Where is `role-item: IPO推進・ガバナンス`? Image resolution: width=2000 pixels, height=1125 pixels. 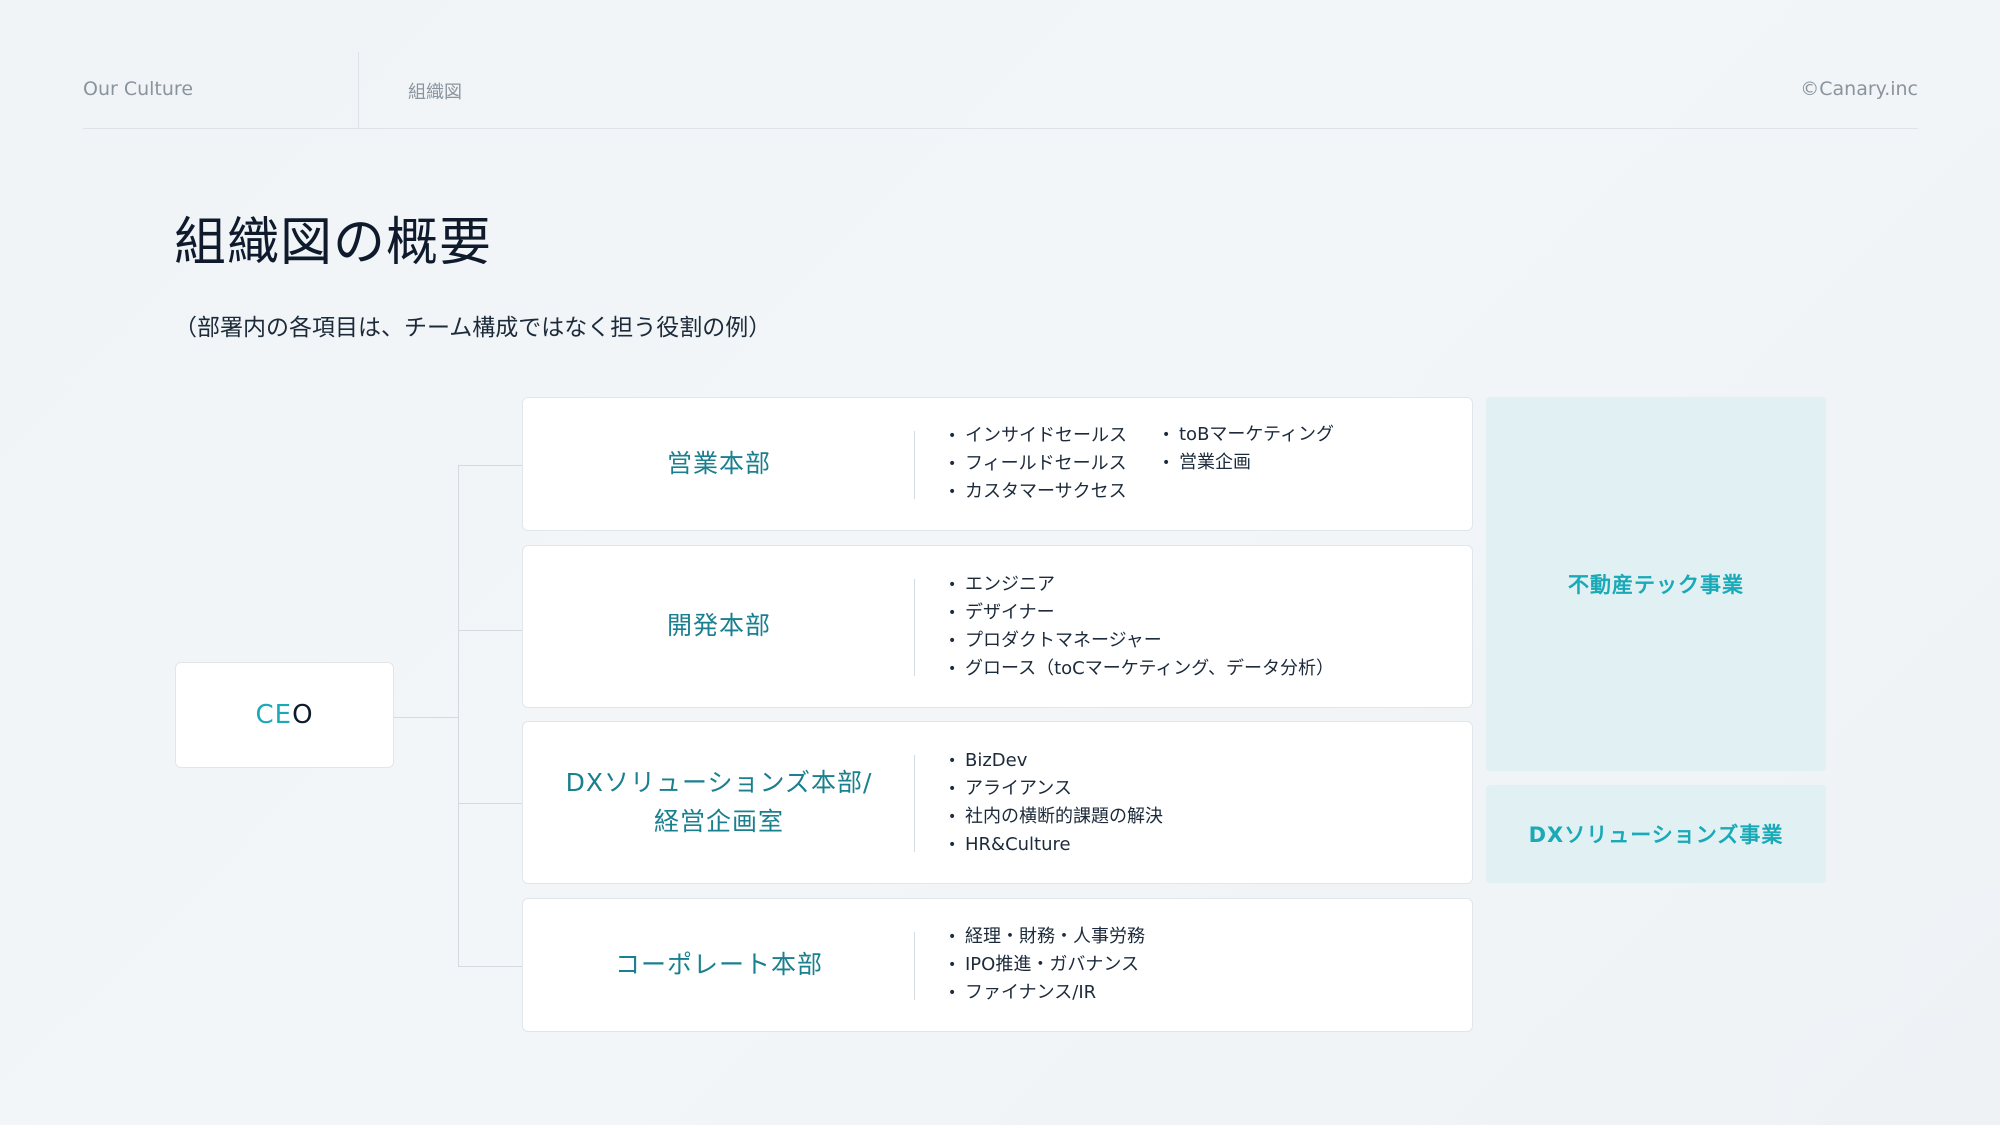
role-item: IPO推進・ガバナンス is located at coordinates (1198, 965).